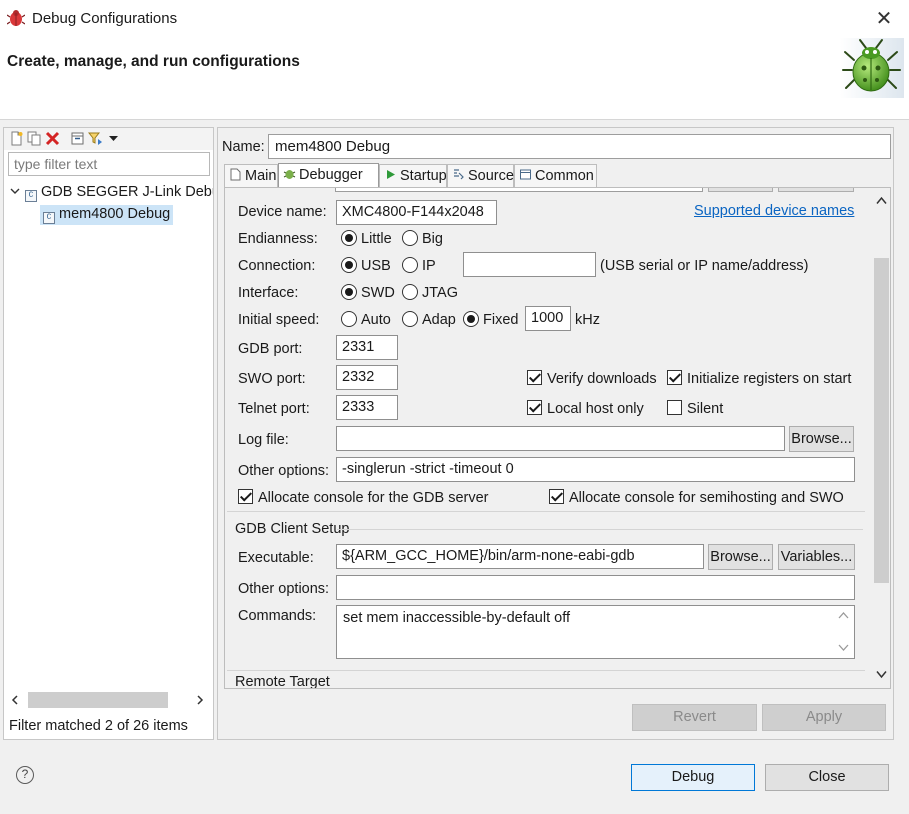 This screenshot has height=814, width=909. What do you see at coordinates (600, 529) in the screenshot?
I see `group-title-line` at bounding box center [600, 529].